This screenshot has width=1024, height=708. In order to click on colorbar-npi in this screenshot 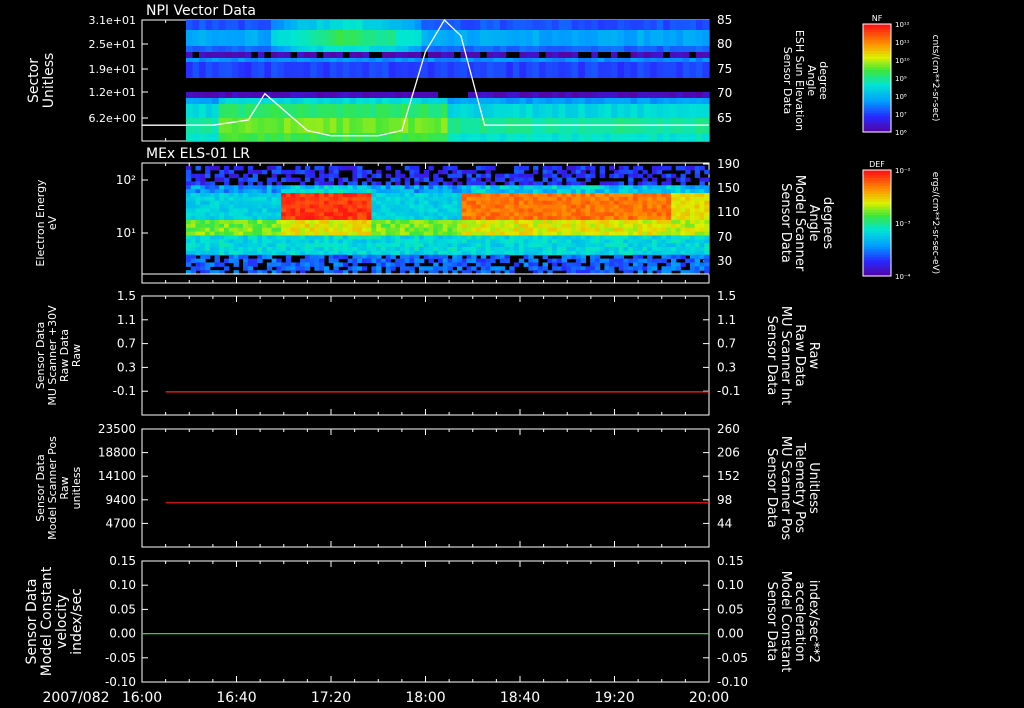, I will do `click(877, 78)`.